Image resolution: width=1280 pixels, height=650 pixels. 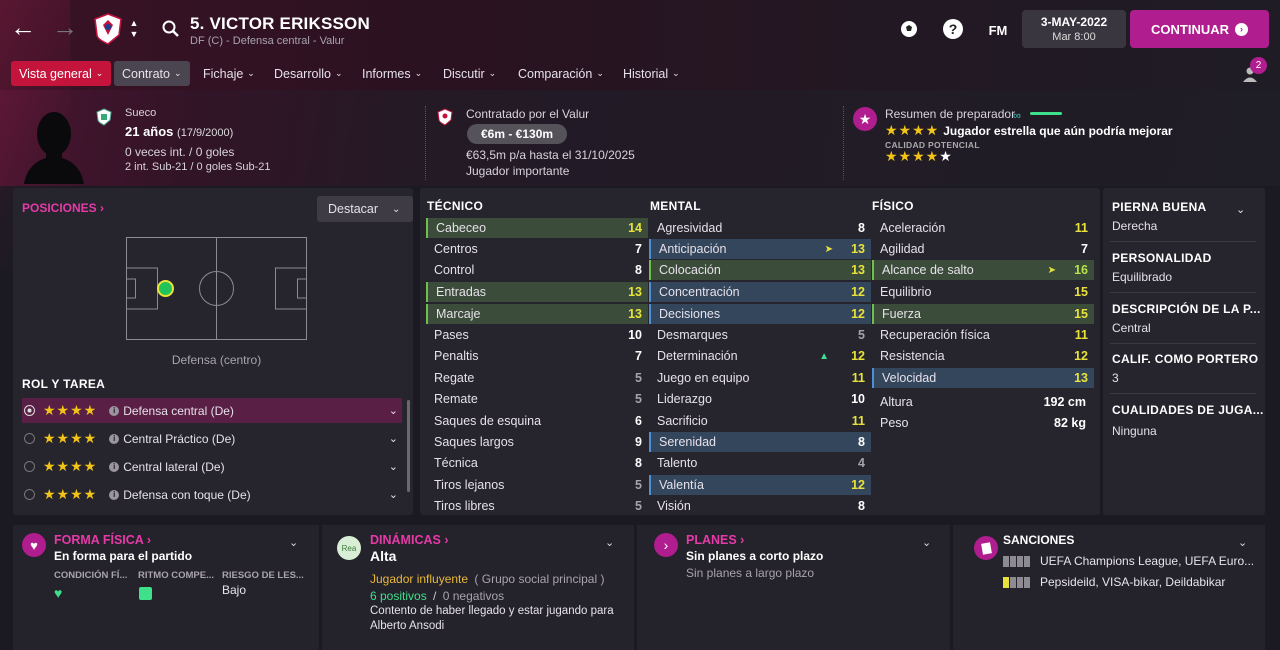 What do you see at coordinates (983, 314) in the screenshot?
I see `attribute-row: Fuerza 15` at bounding box center [983, 314].